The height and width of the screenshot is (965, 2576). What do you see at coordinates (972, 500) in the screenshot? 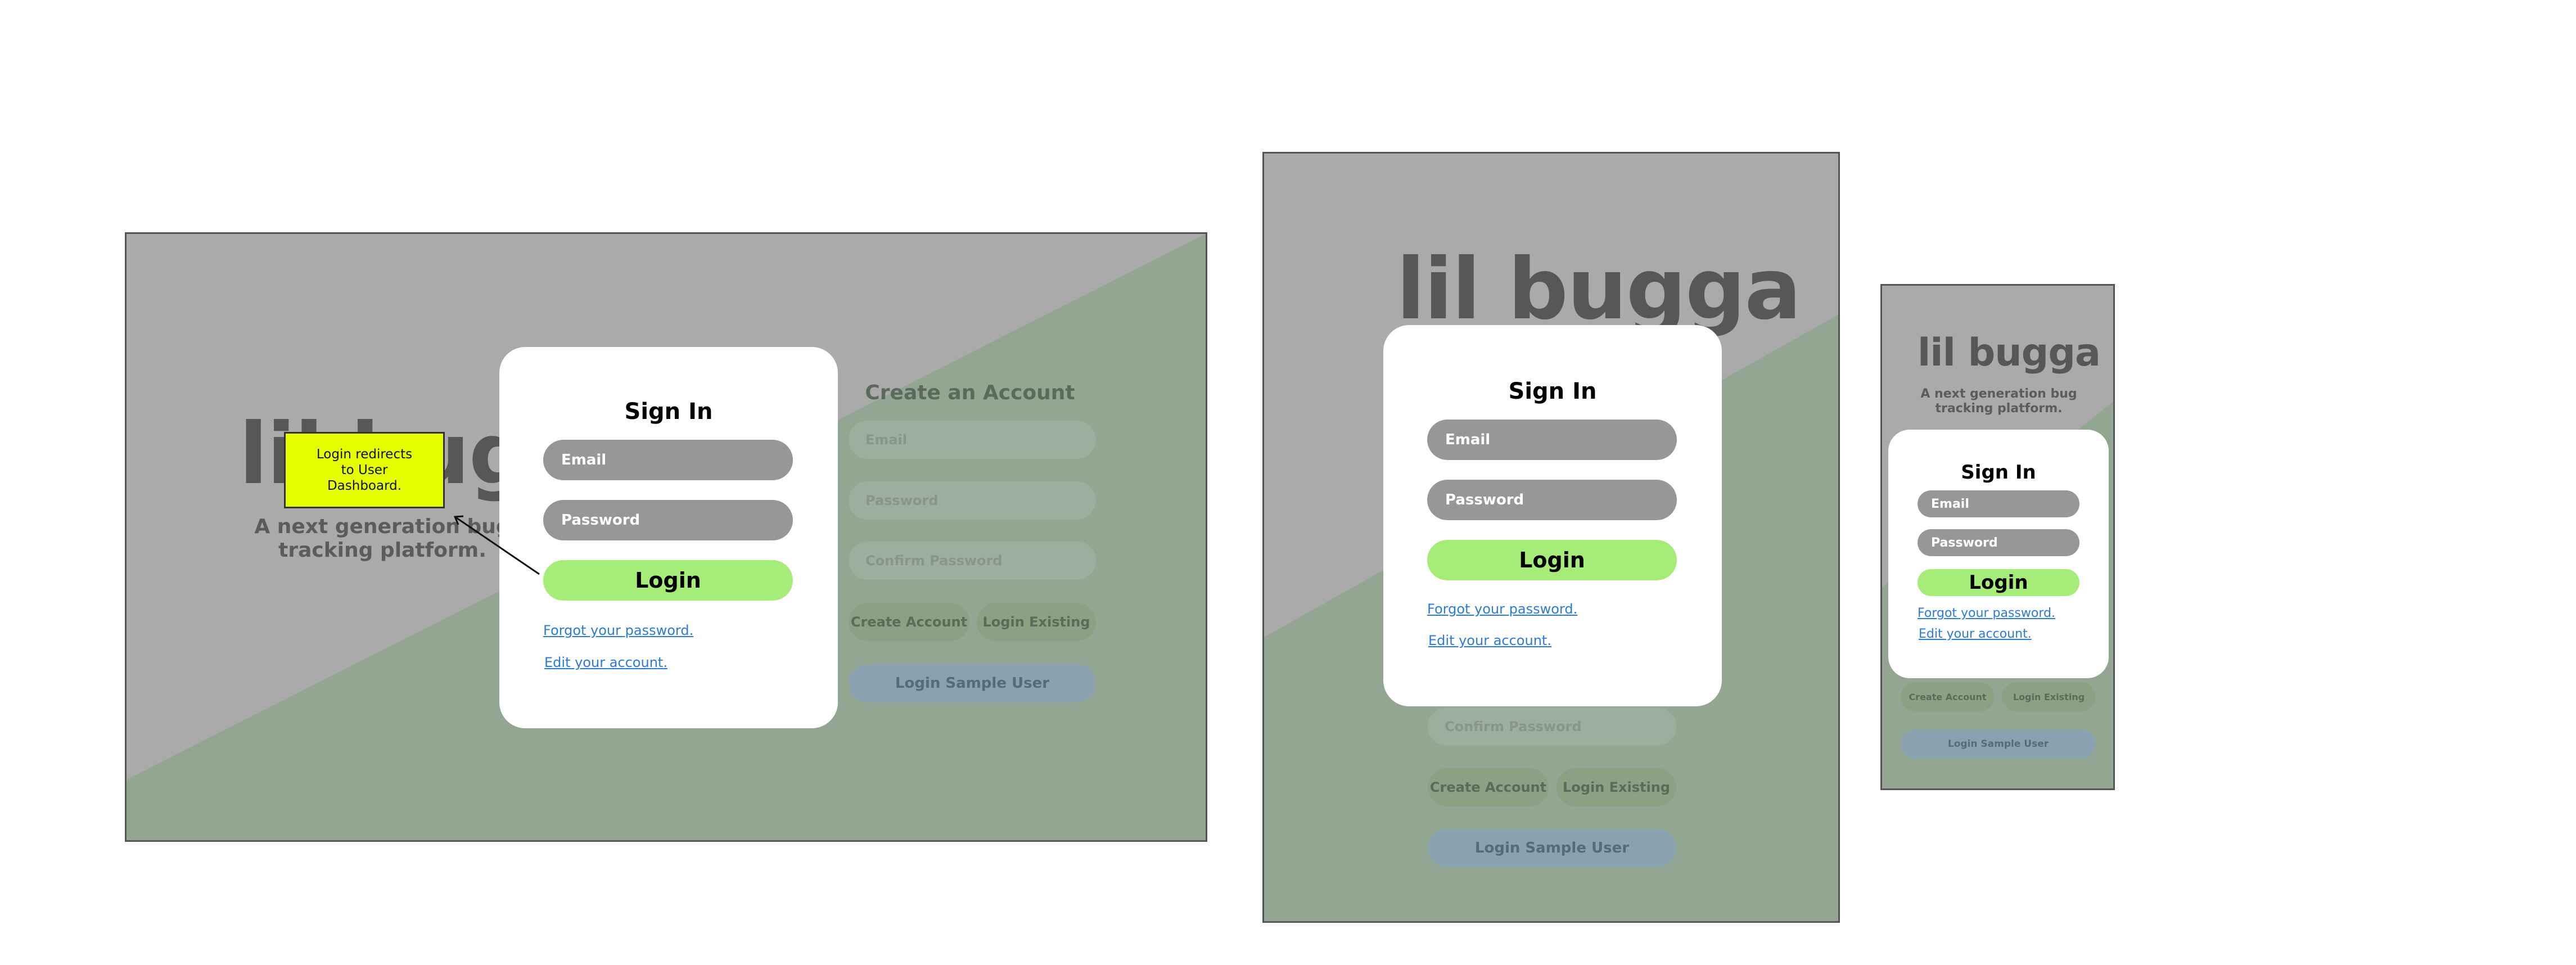
I see `create-password-field: Password` at bounding box center [972, 500].